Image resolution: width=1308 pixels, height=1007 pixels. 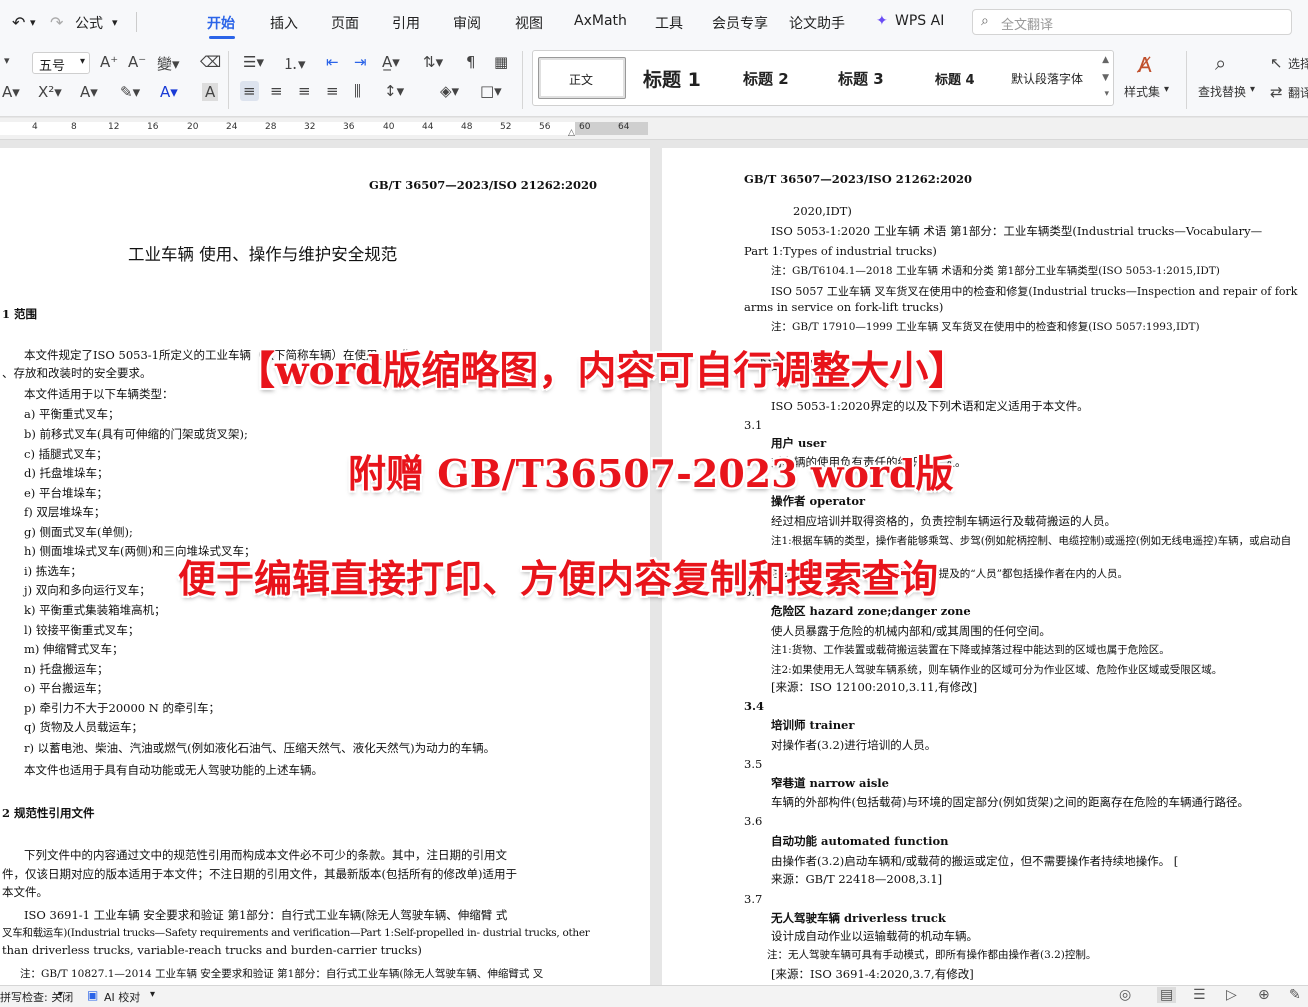 I want to click on section-heading: 2 规范性引用文件, so click(x=48, y=813).